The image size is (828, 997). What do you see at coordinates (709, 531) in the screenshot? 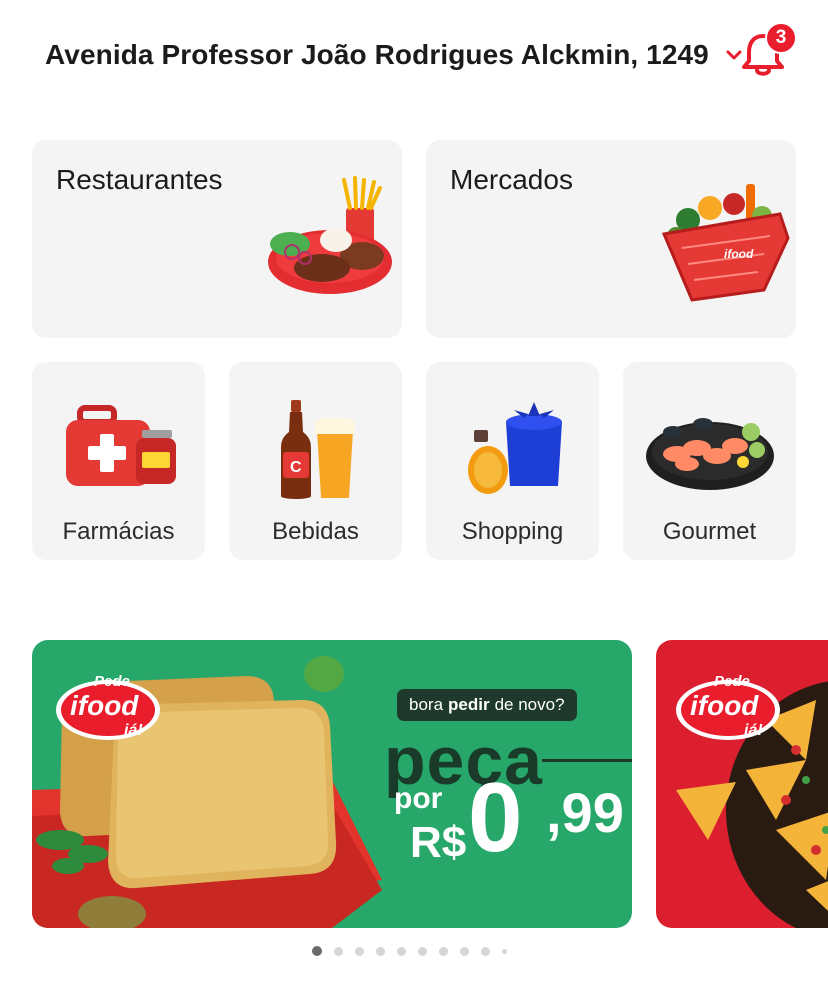
I see `category-label: Gourmet` at bounding box center [709, 531].